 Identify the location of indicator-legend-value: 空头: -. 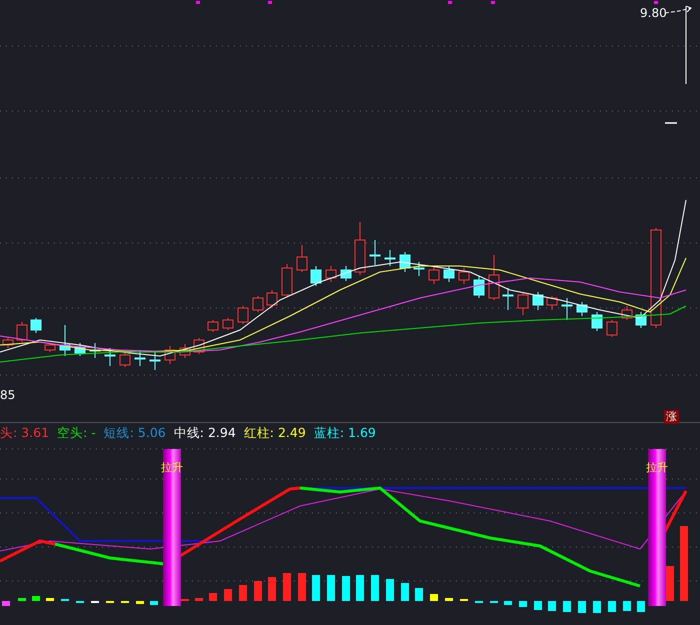
(76, 433).